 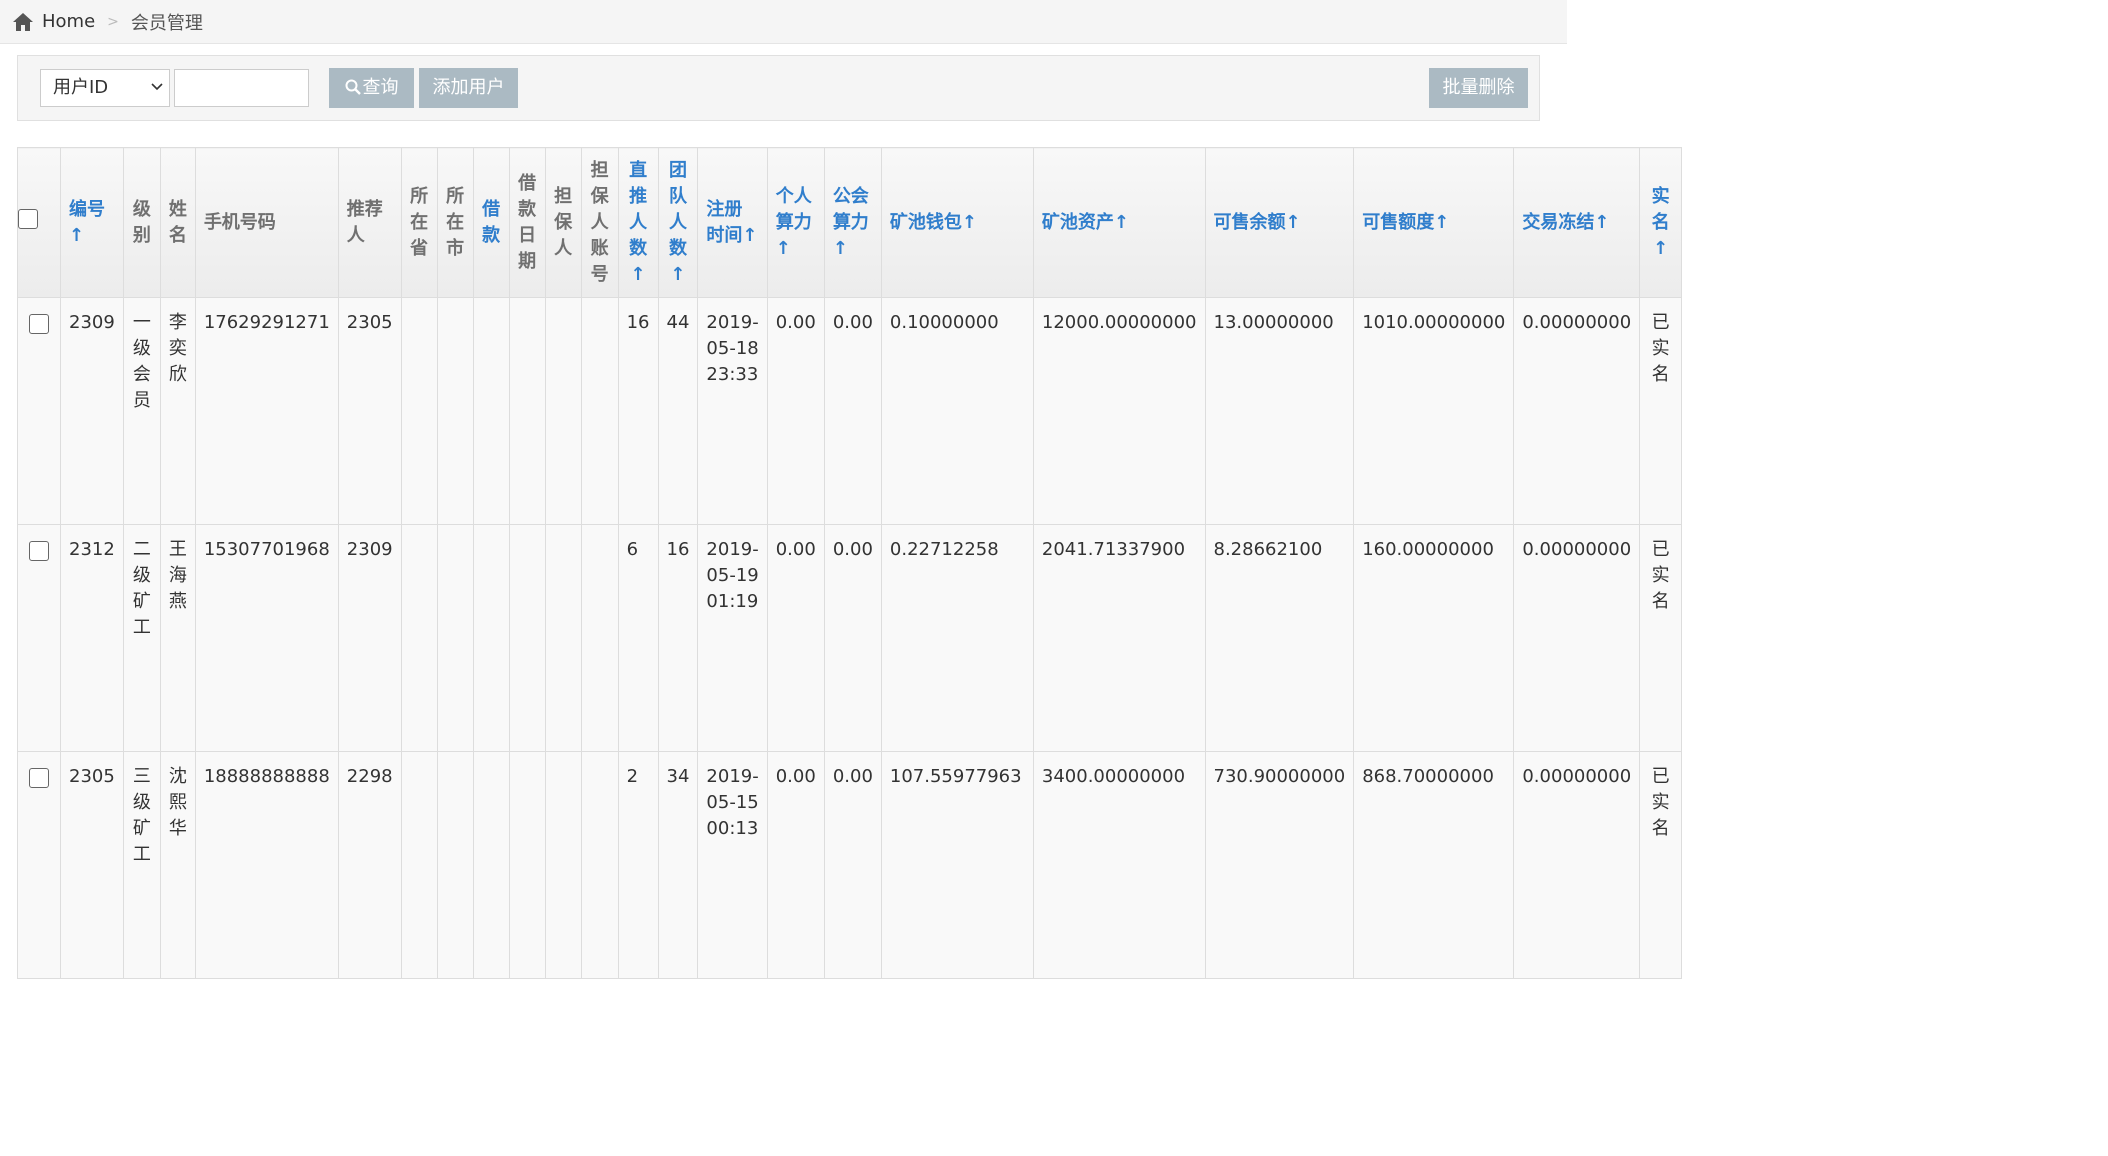 I want to click on member-referrer-link: 2305, so click(x=369, y=411).